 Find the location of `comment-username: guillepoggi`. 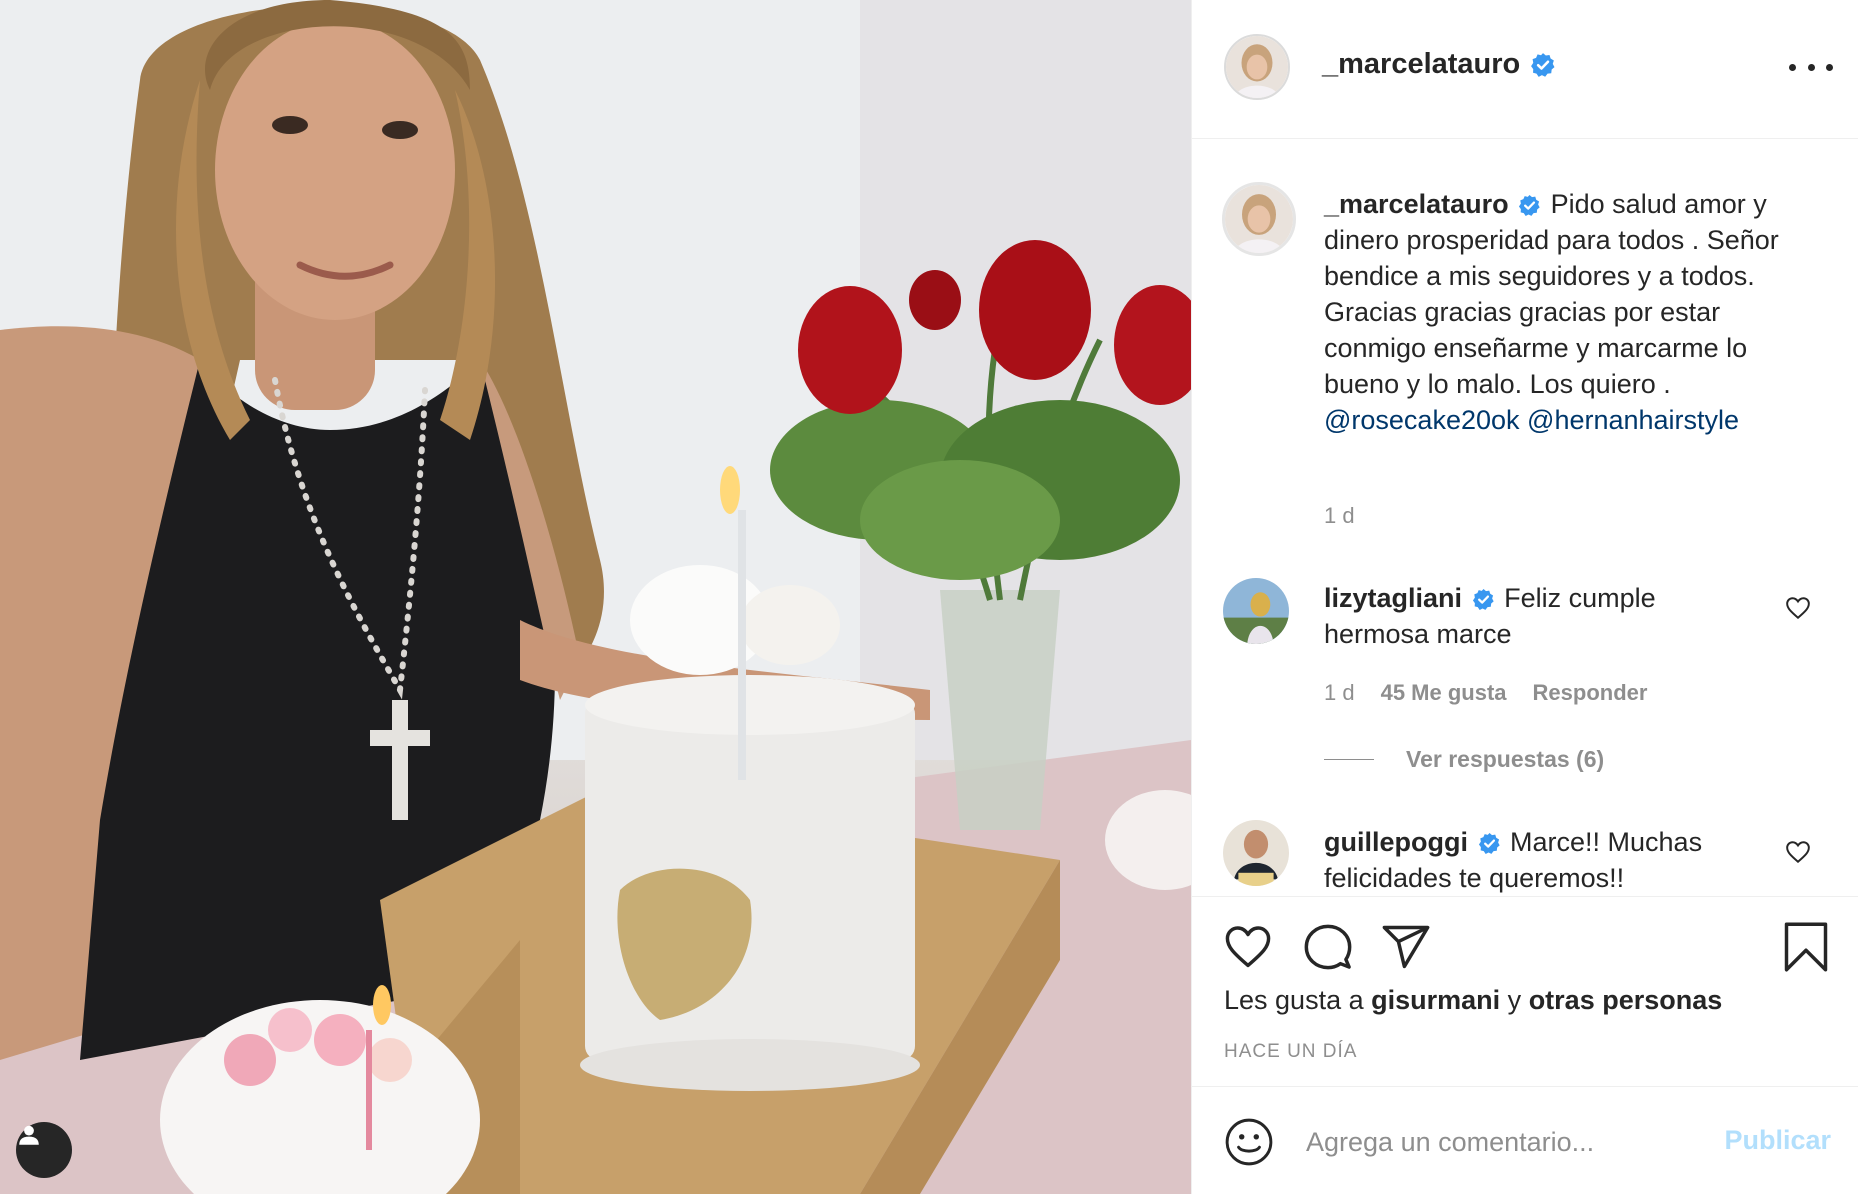

comment-username: guillepoggi is located at coordinates (1396, 842).